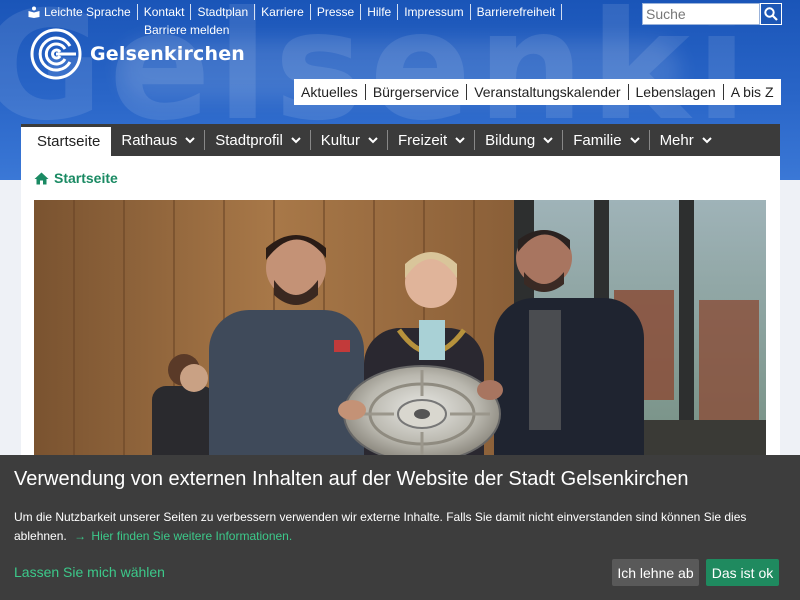 Image resolution: width=800 pixels, height=600 pixels. Describe the element at coordinates (510, 140) in the screenshot. I see `nav-label: Bildung` at that location.